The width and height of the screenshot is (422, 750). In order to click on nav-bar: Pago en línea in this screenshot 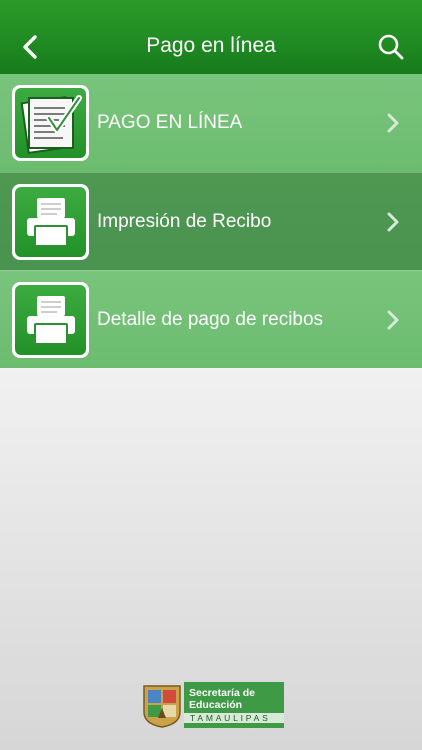, I will do `click(211, 37)`.